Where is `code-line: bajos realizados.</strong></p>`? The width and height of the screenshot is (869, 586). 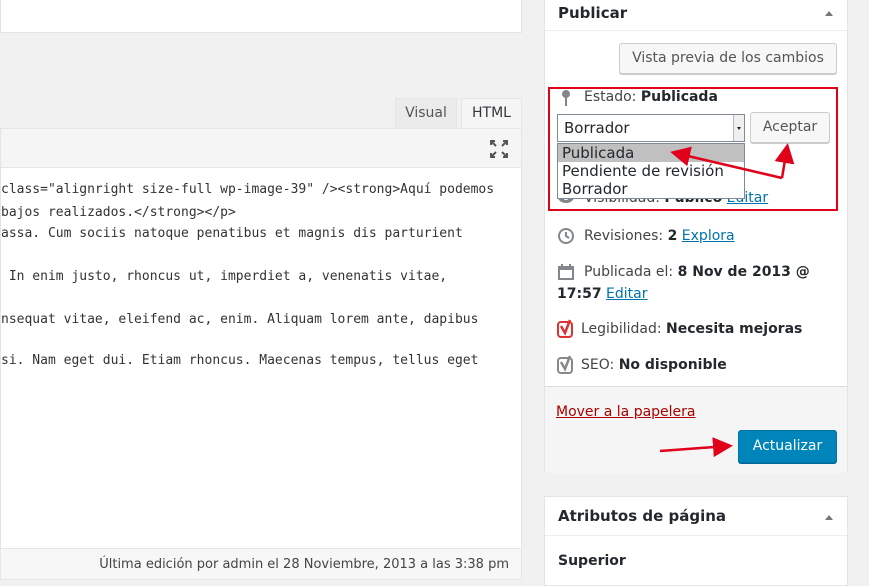
code-line: bajos realizados.</strong></p> is located at coordinates (118, 212).